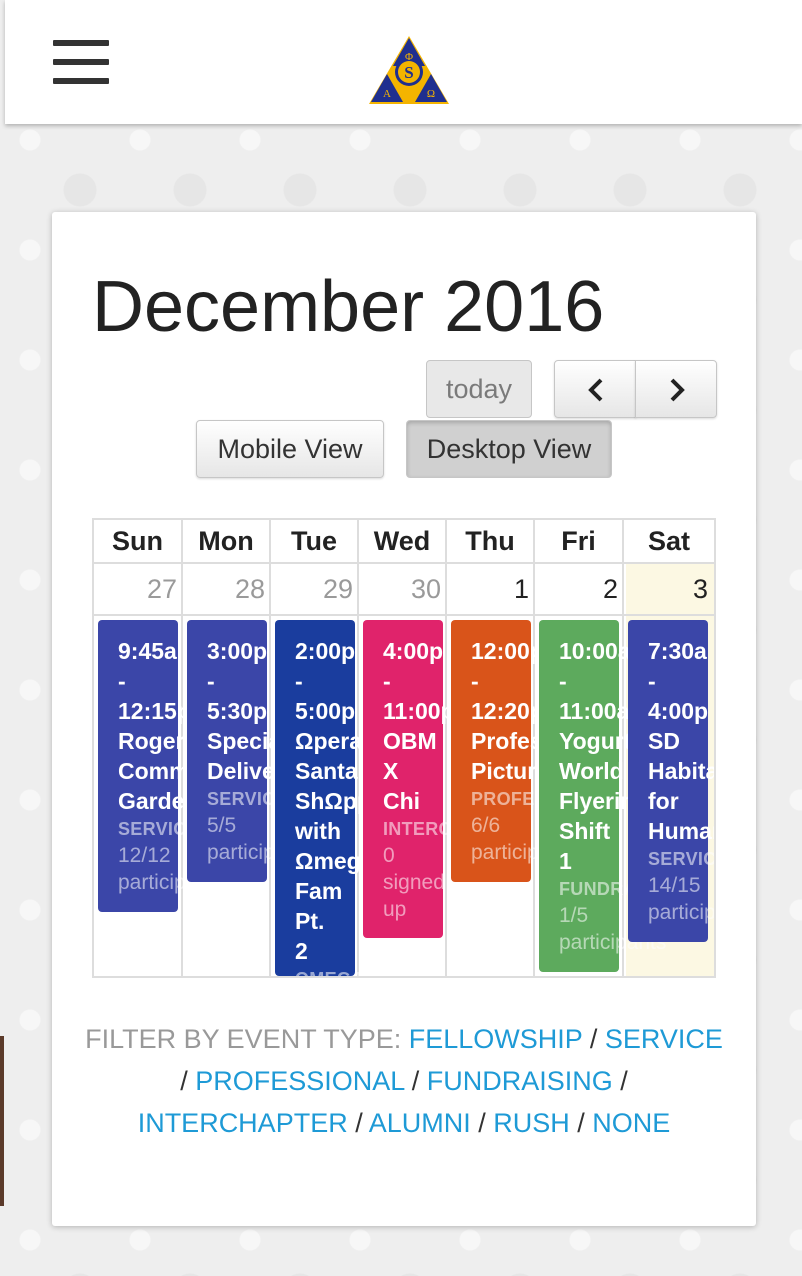 The image size is (802, 1276). I want to click on event-text-line: 11:00a, so click(594, 711).